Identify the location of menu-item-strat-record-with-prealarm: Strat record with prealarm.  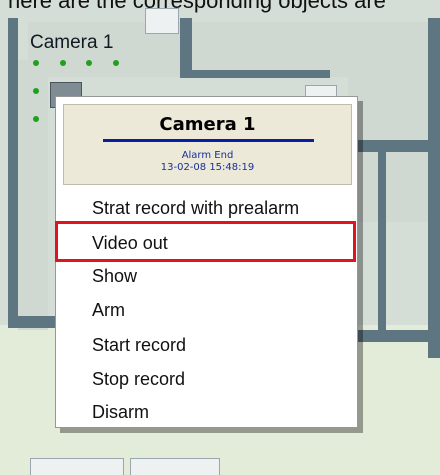
(195, 208).